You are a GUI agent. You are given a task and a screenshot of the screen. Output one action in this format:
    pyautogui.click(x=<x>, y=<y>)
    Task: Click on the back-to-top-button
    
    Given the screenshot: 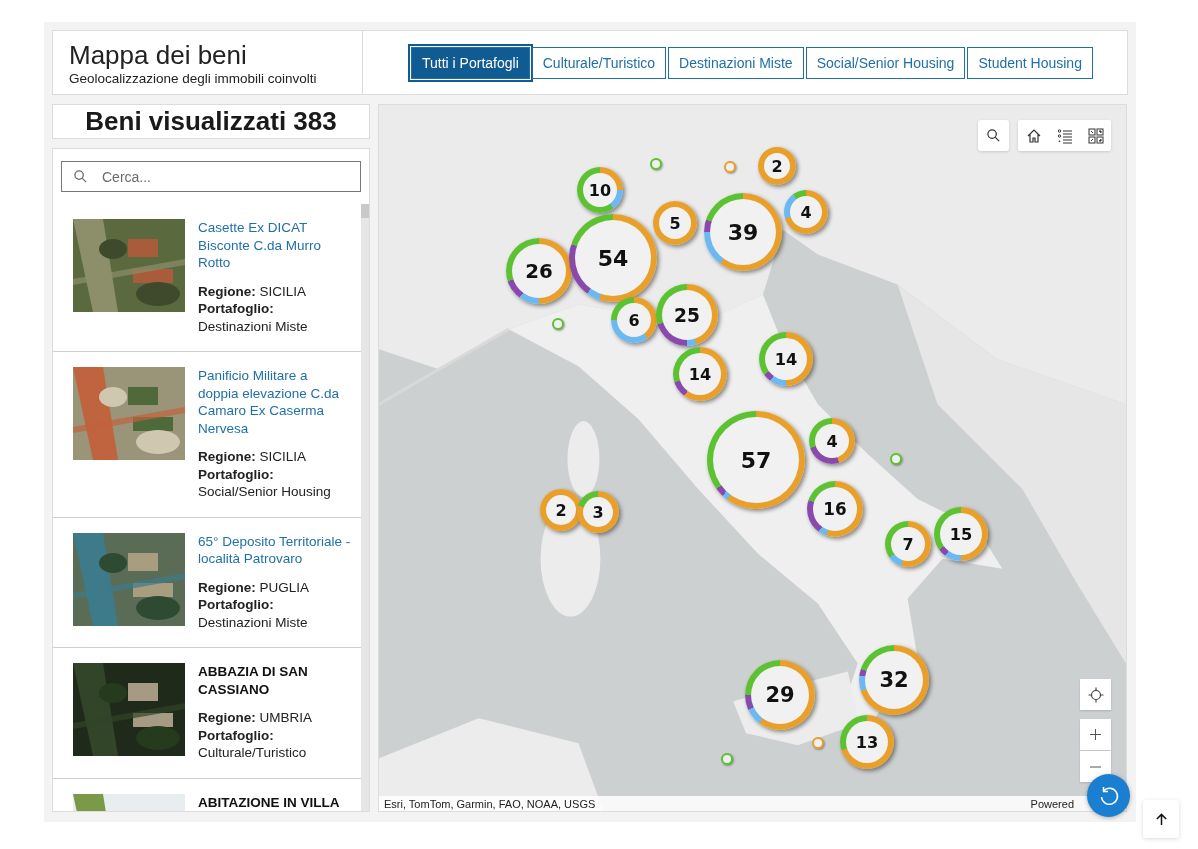 What is the action you would take?
    pyautogui.click(x=1161, y=819)
    